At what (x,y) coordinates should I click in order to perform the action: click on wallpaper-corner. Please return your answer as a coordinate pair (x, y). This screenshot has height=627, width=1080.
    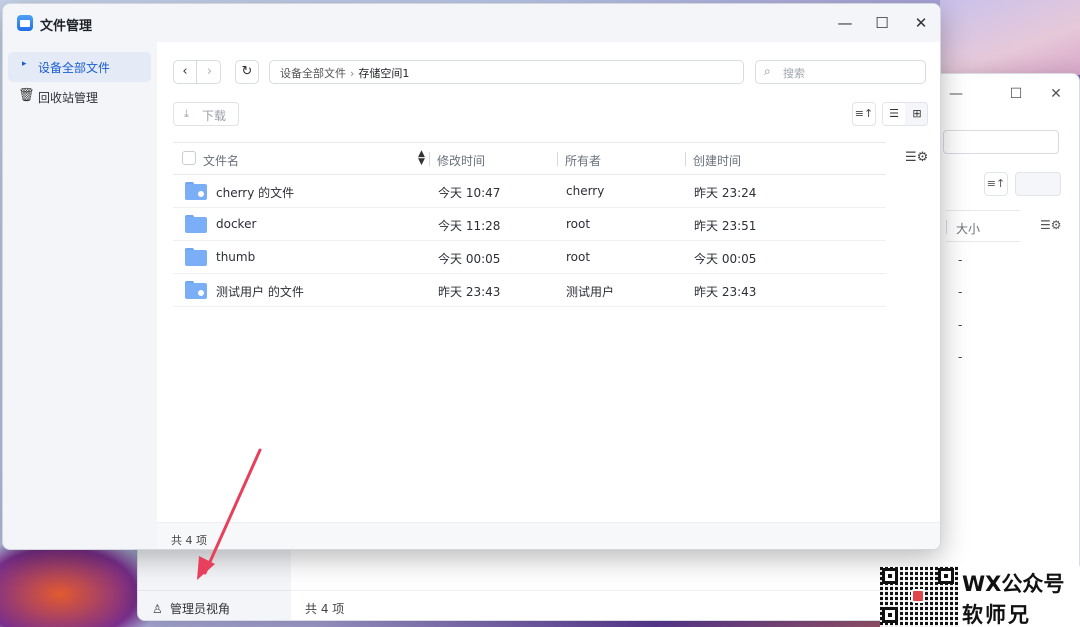
    Looking at the image, I should click on (1010, 37).